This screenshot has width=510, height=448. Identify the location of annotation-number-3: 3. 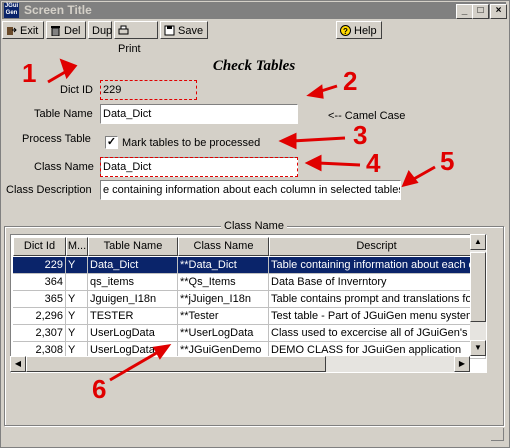
(360, 135).